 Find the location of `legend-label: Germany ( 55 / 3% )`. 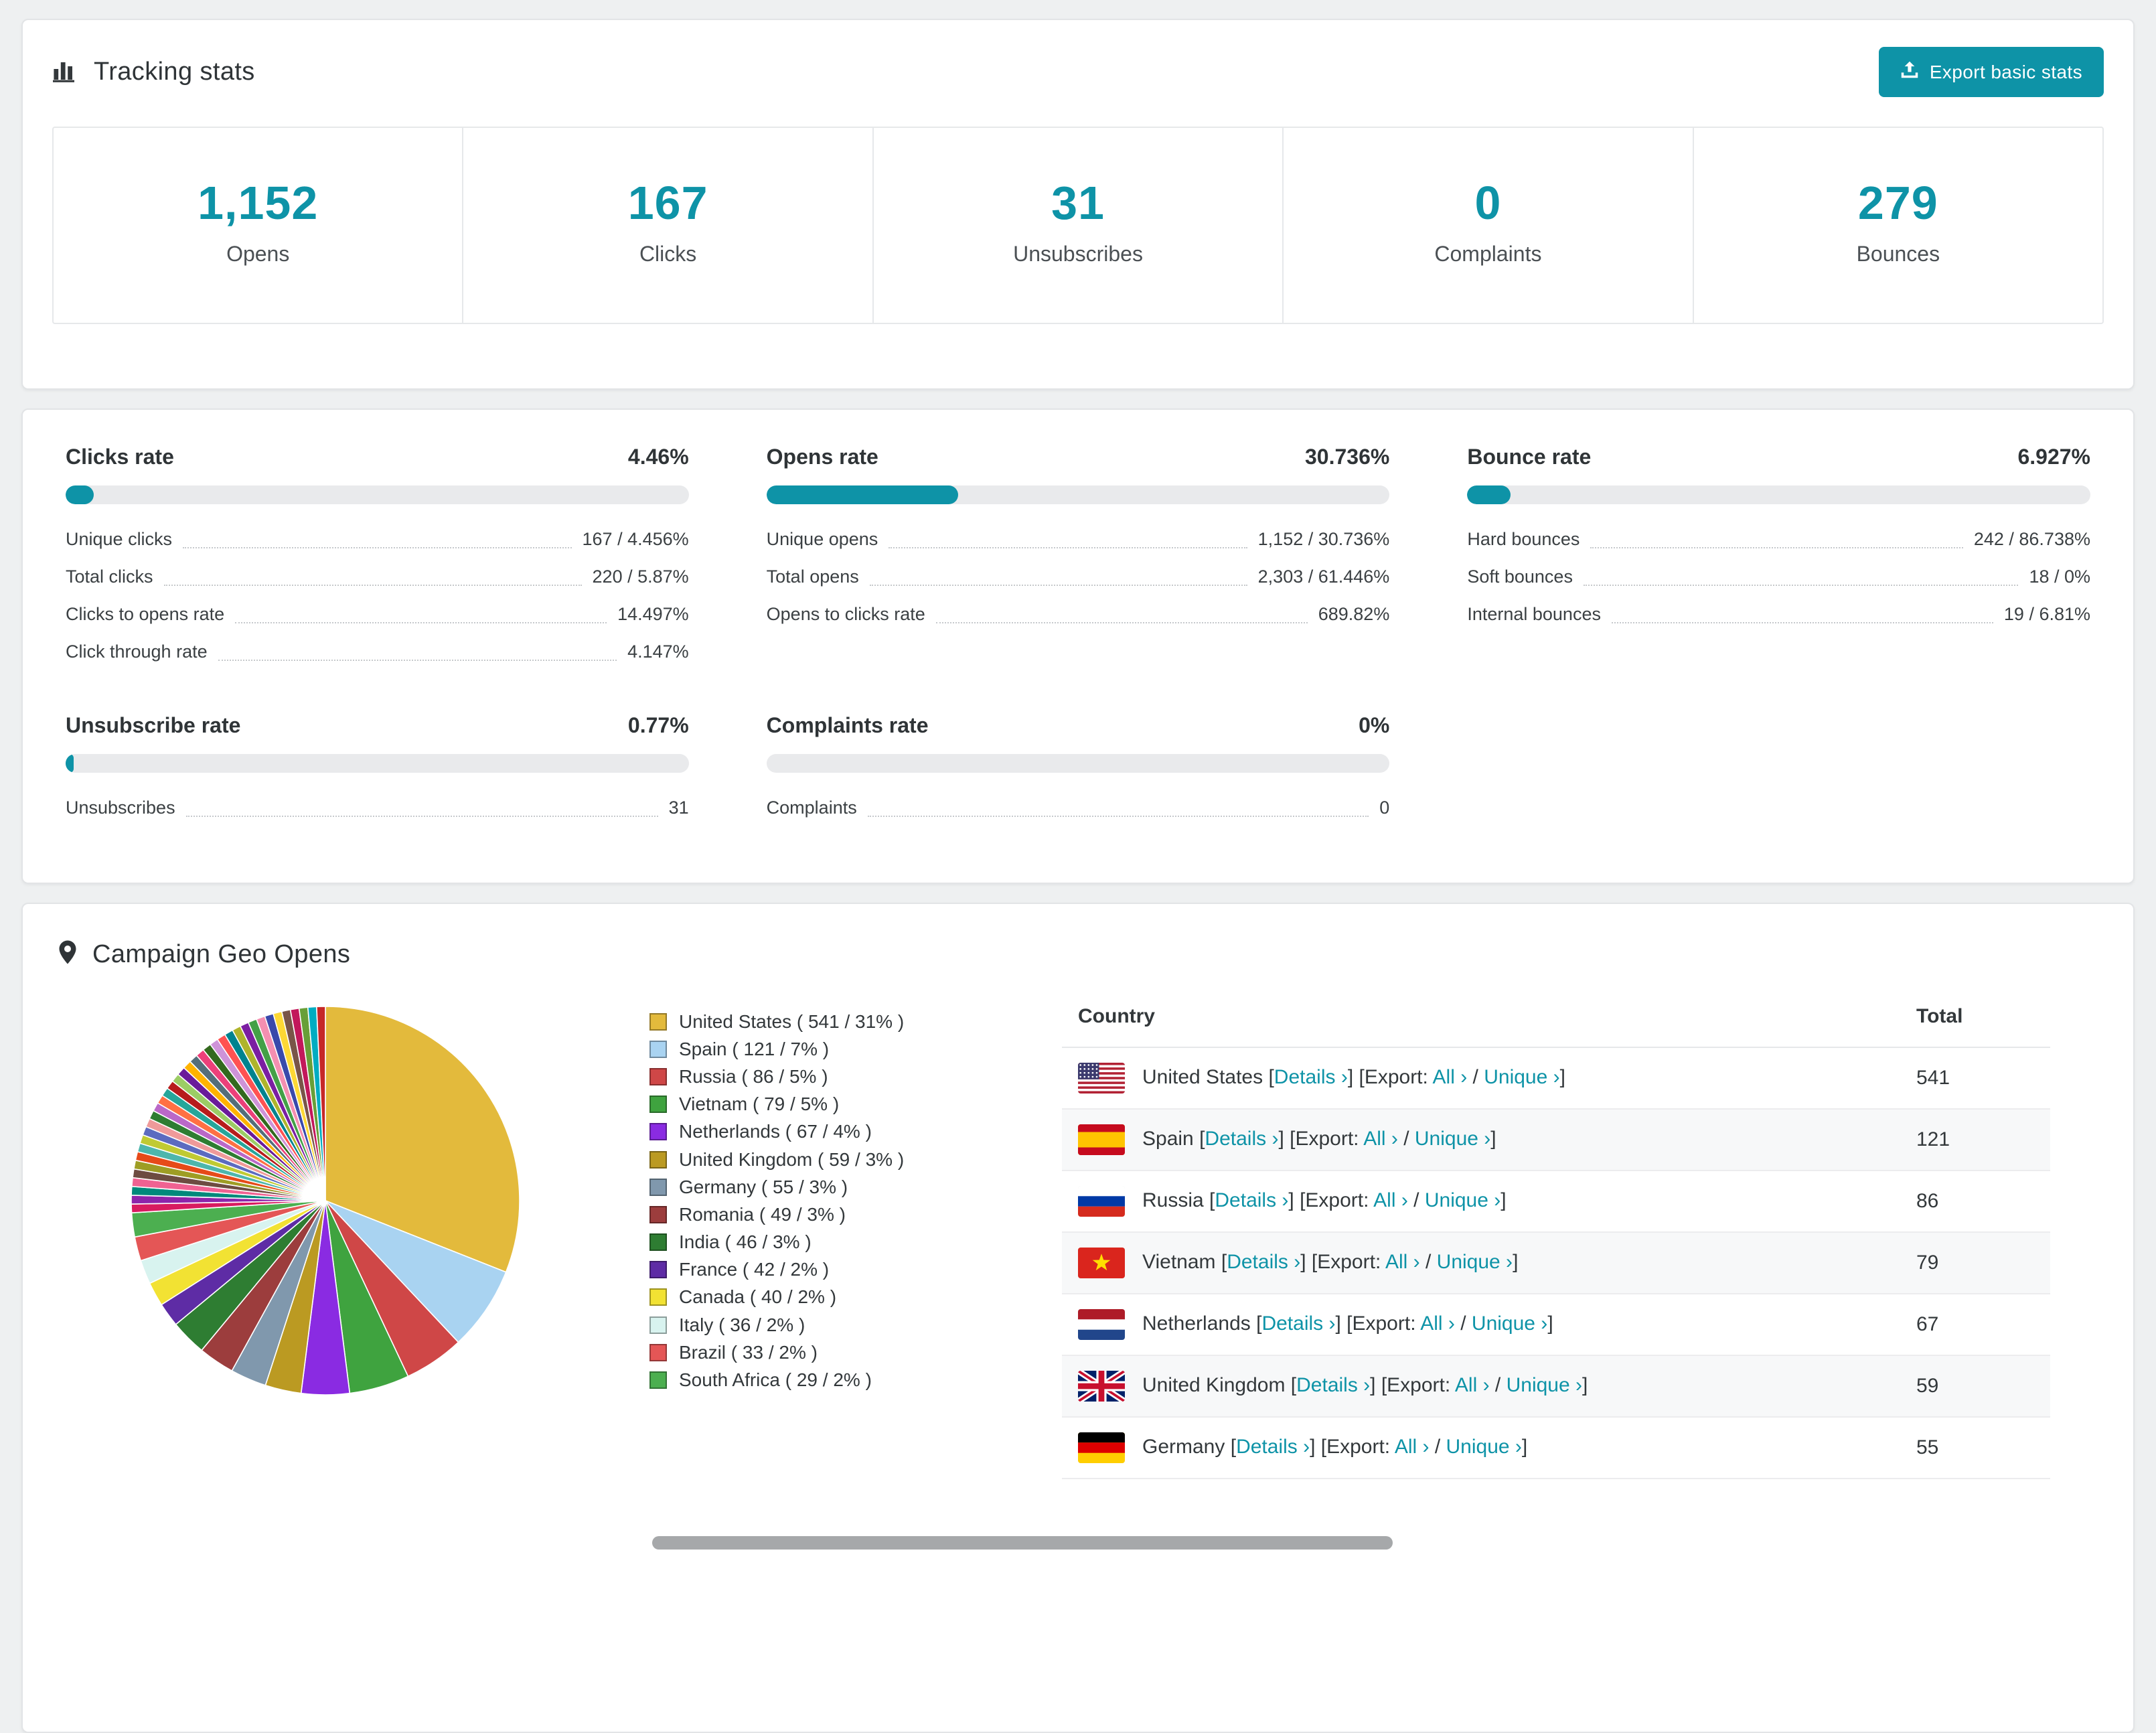

legend-label: Germany ( 55 / 3% ) is located at coordinates (763, 1187).